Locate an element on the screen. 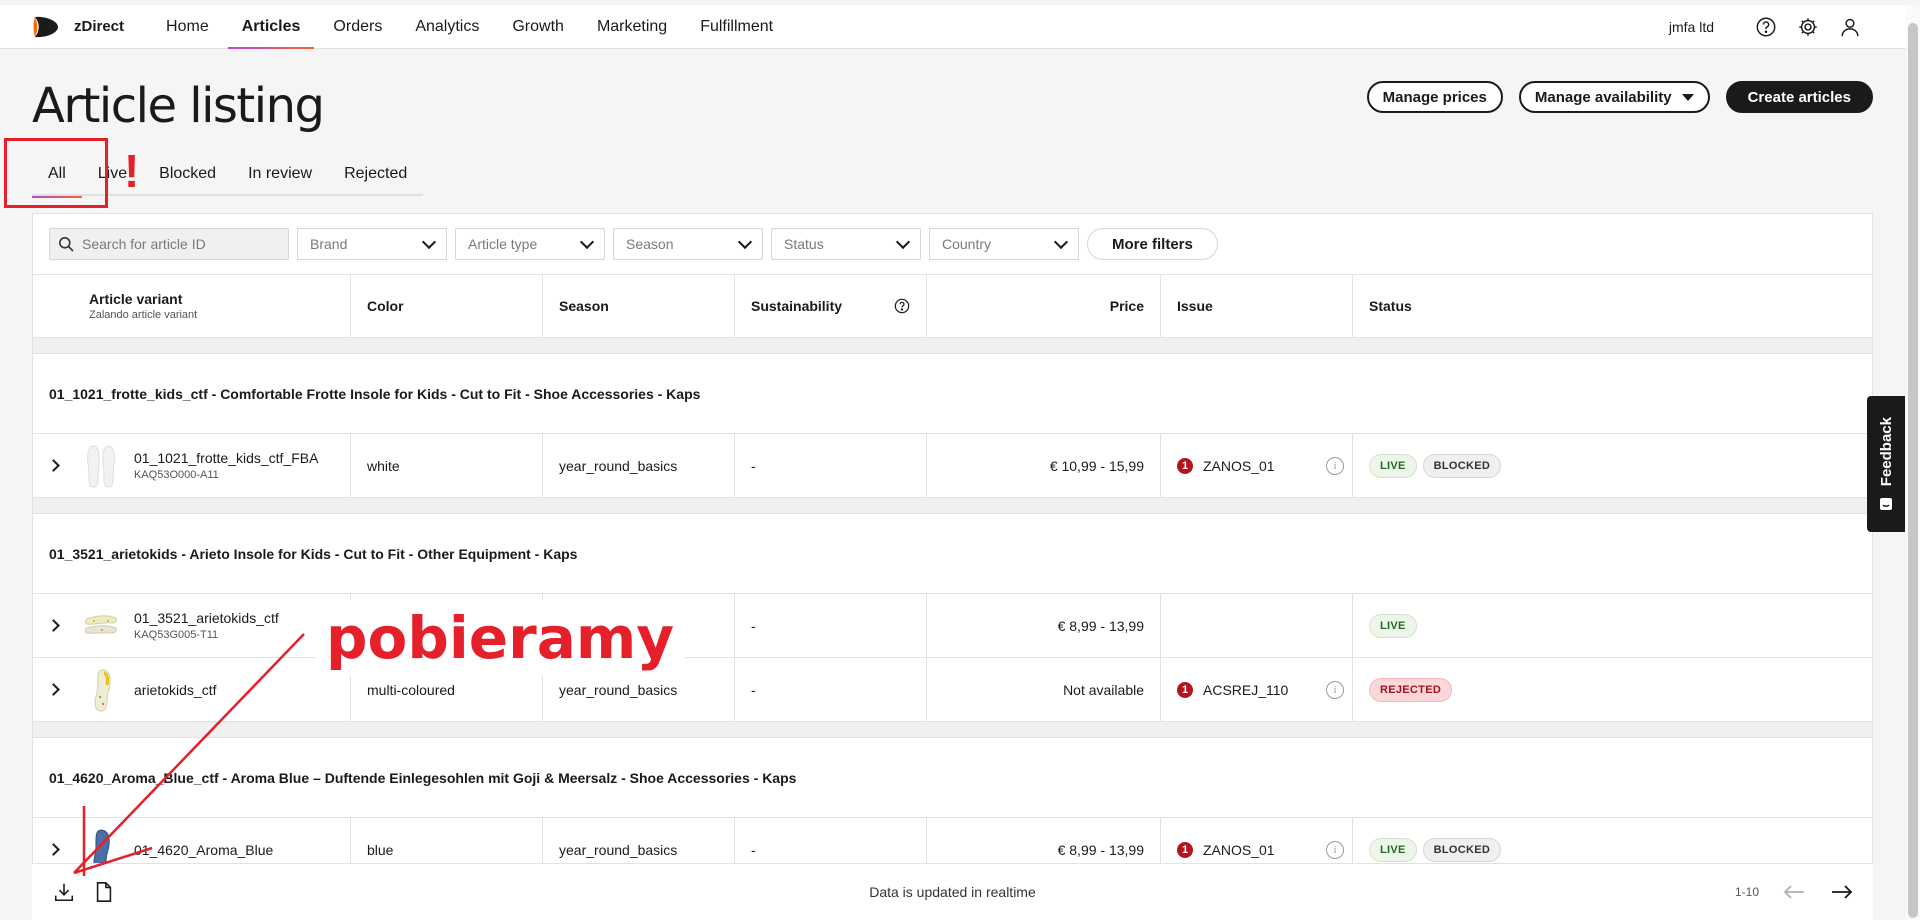 Image resolution: width=1920 pixels, height=920 pixels. table-footer: Data is updated in realtime 1-10 is located at coordinates (952, 891).